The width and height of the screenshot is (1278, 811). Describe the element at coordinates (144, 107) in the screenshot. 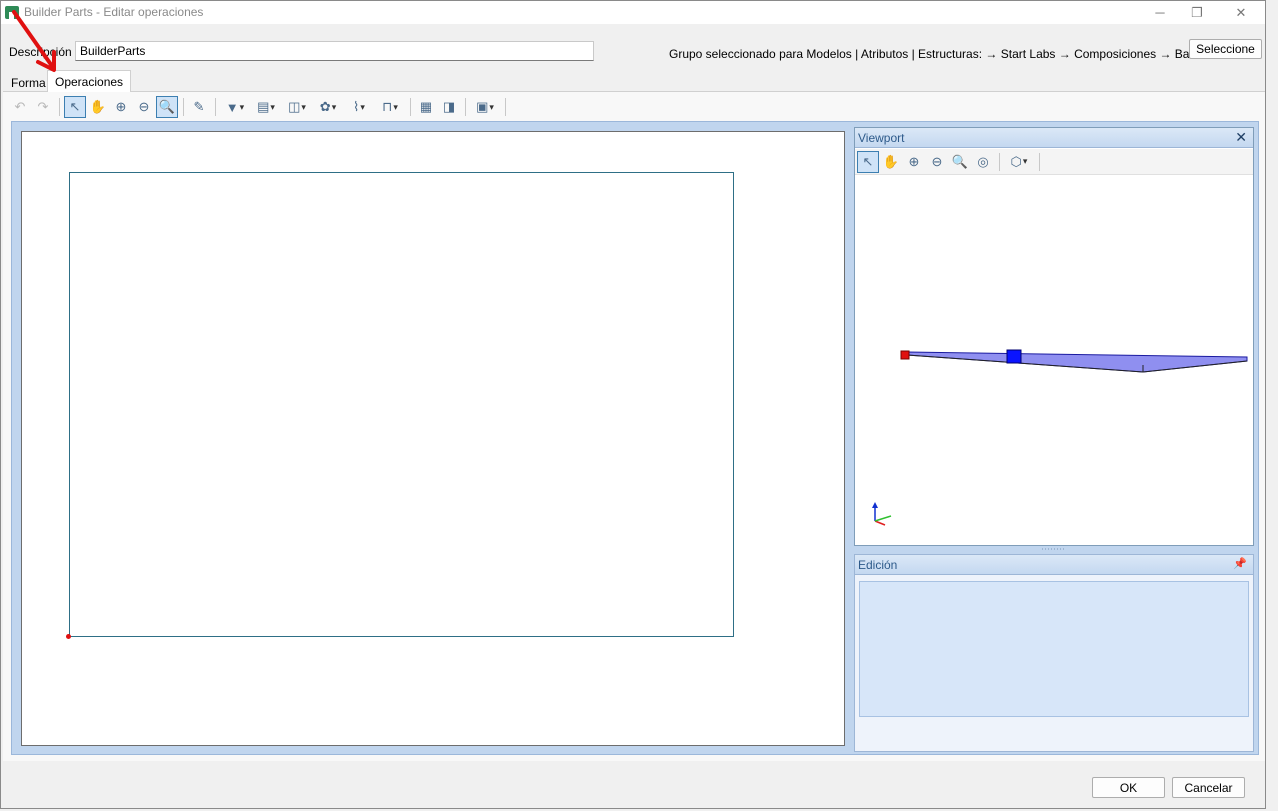

I see `zoom-out-icon: ⊖` at that location.